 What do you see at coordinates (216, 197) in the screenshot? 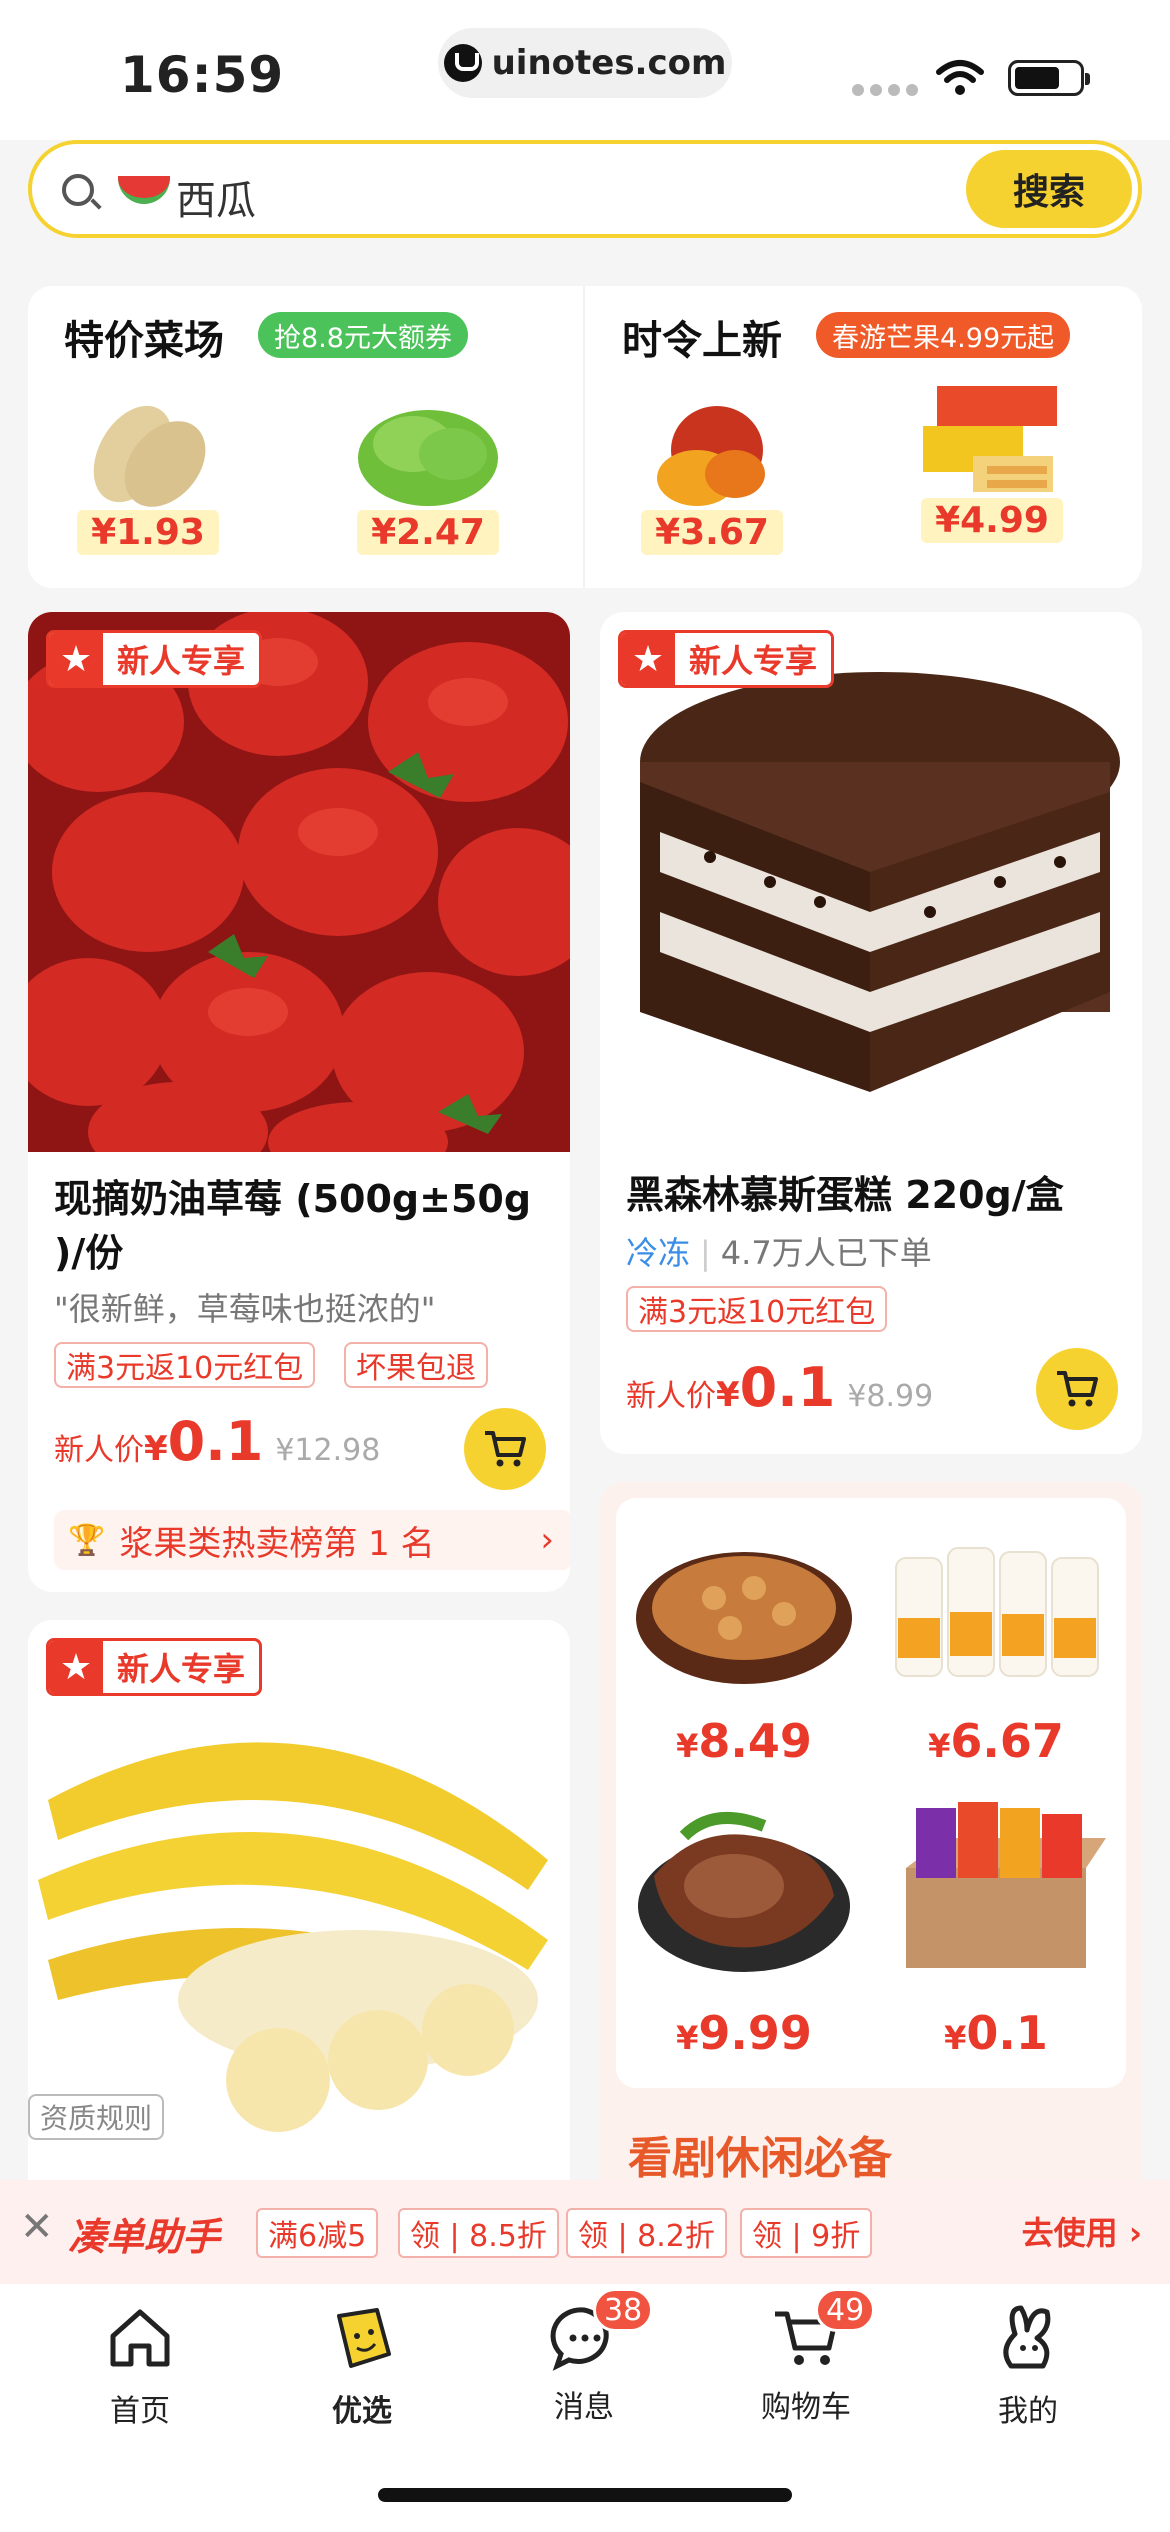
I see `search-input: 西瓜` at bounding box center [216, 197].